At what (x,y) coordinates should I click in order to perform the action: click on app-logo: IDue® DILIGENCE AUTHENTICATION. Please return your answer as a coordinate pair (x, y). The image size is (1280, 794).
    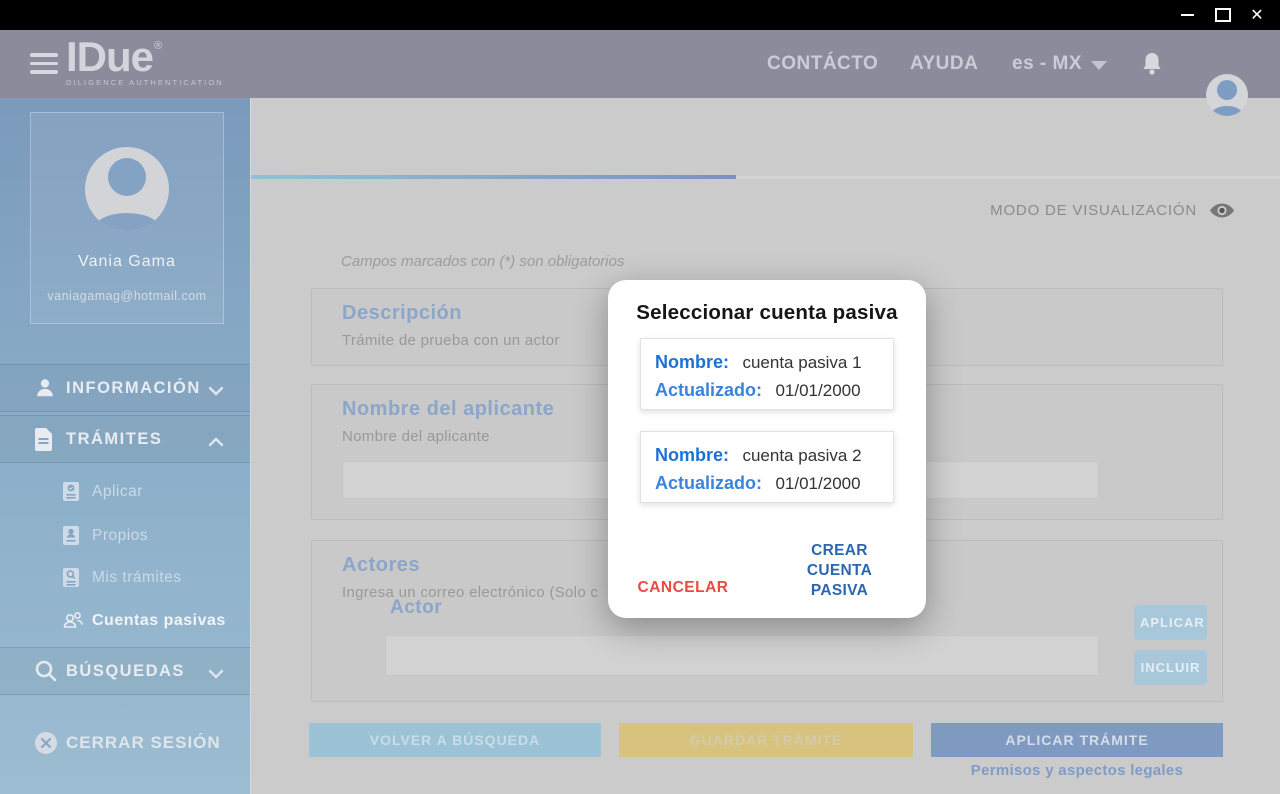
    Looking at the image, I should click on (145, 61).